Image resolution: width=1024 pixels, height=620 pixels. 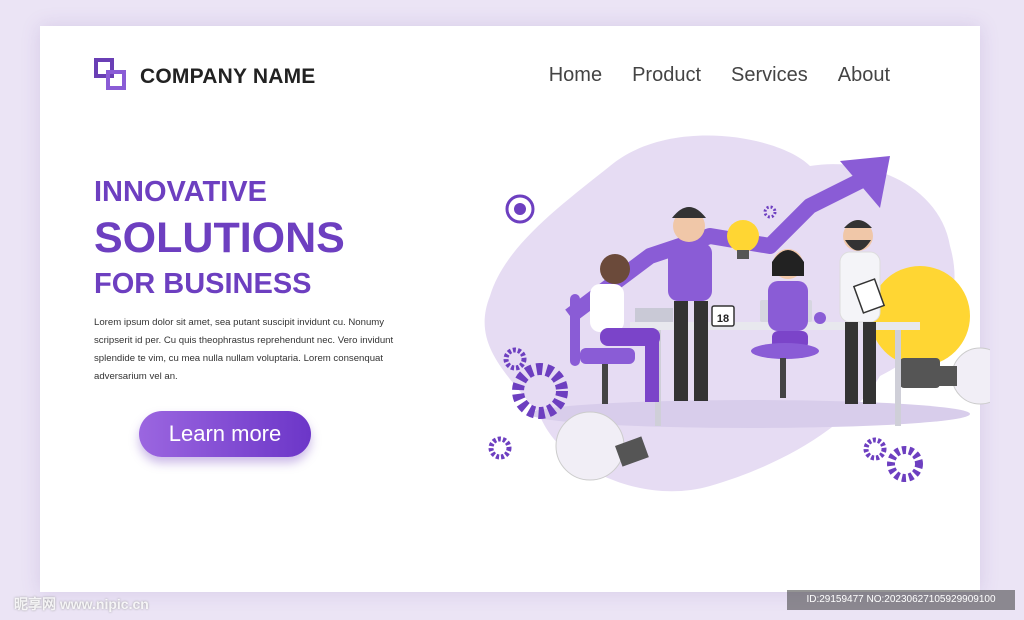 I want to click on learn-more-button: Learn more, so click(x=225, y=434).